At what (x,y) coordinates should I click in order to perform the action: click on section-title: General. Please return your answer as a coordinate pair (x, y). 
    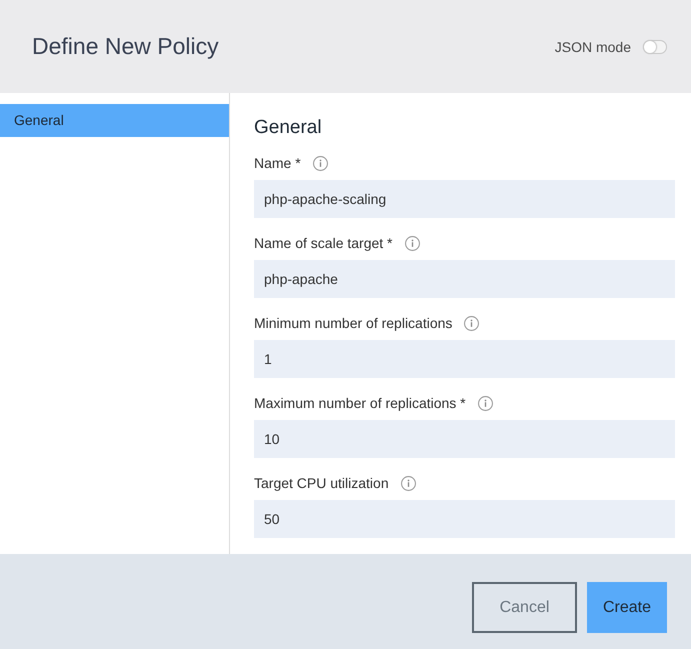
    Looking at the image, I should click on (288, 128).